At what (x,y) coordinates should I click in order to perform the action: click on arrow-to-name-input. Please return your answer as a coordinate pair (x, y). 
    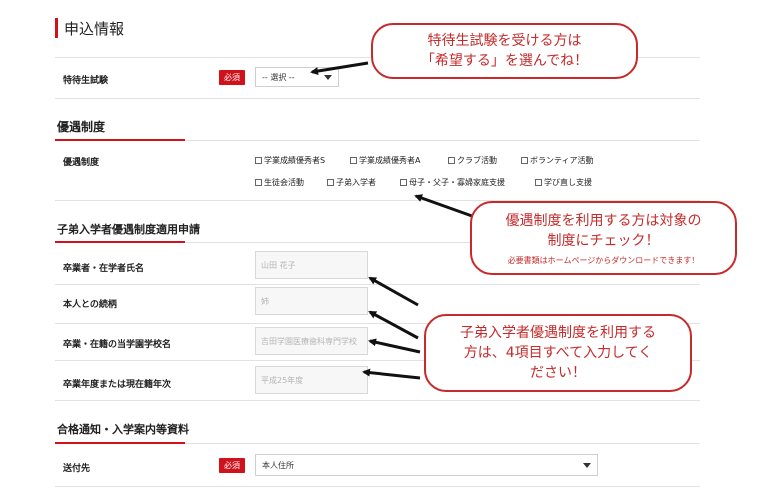
    Looking at the image, I should click on (393, 291).